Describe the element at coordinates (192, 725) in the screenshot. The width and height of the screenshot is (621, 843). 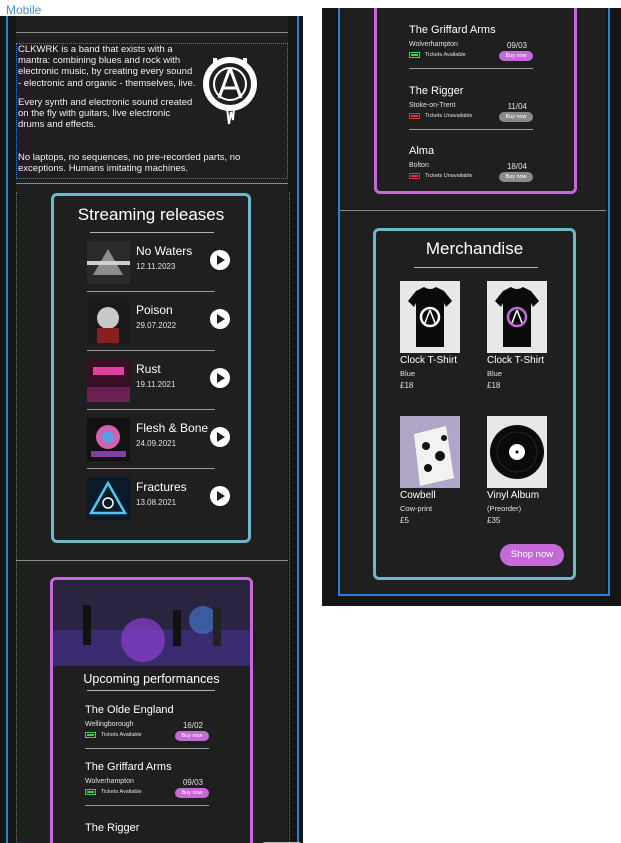
I see `venue-date: 16/02` at that location.